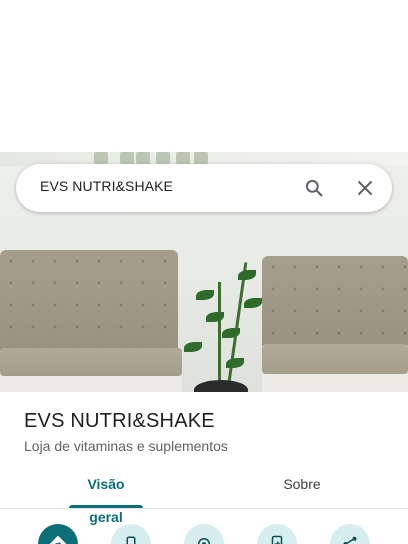  I want to click on call-button, so click(131, 534).